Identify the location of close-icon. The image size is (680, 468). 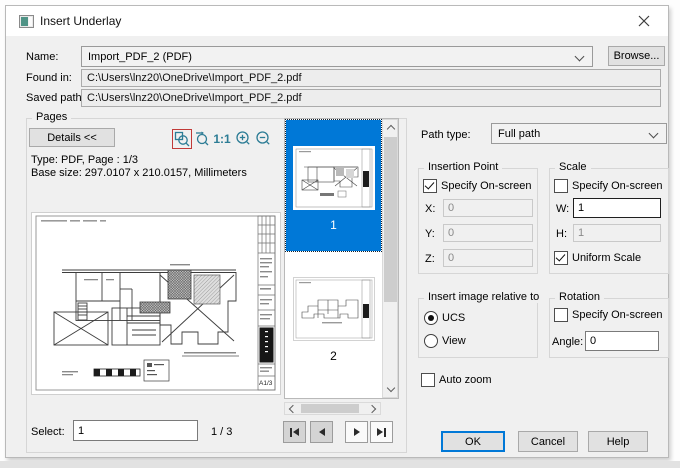
(644, 21).